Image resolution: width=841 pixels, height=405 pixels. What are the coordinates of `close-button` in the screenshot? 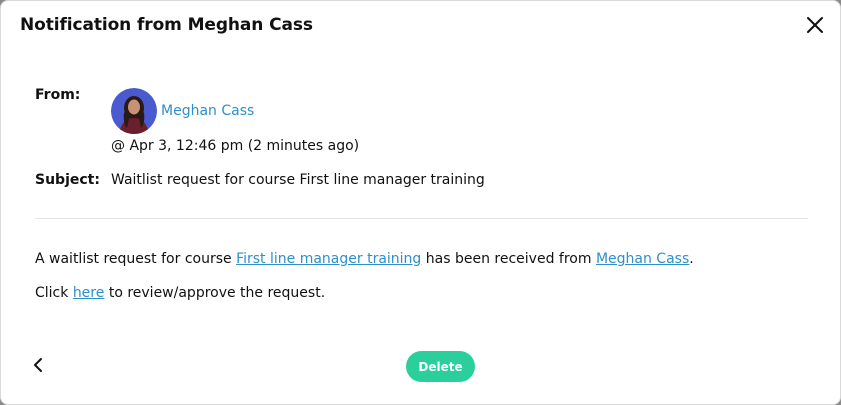 It's located at (815, 25).